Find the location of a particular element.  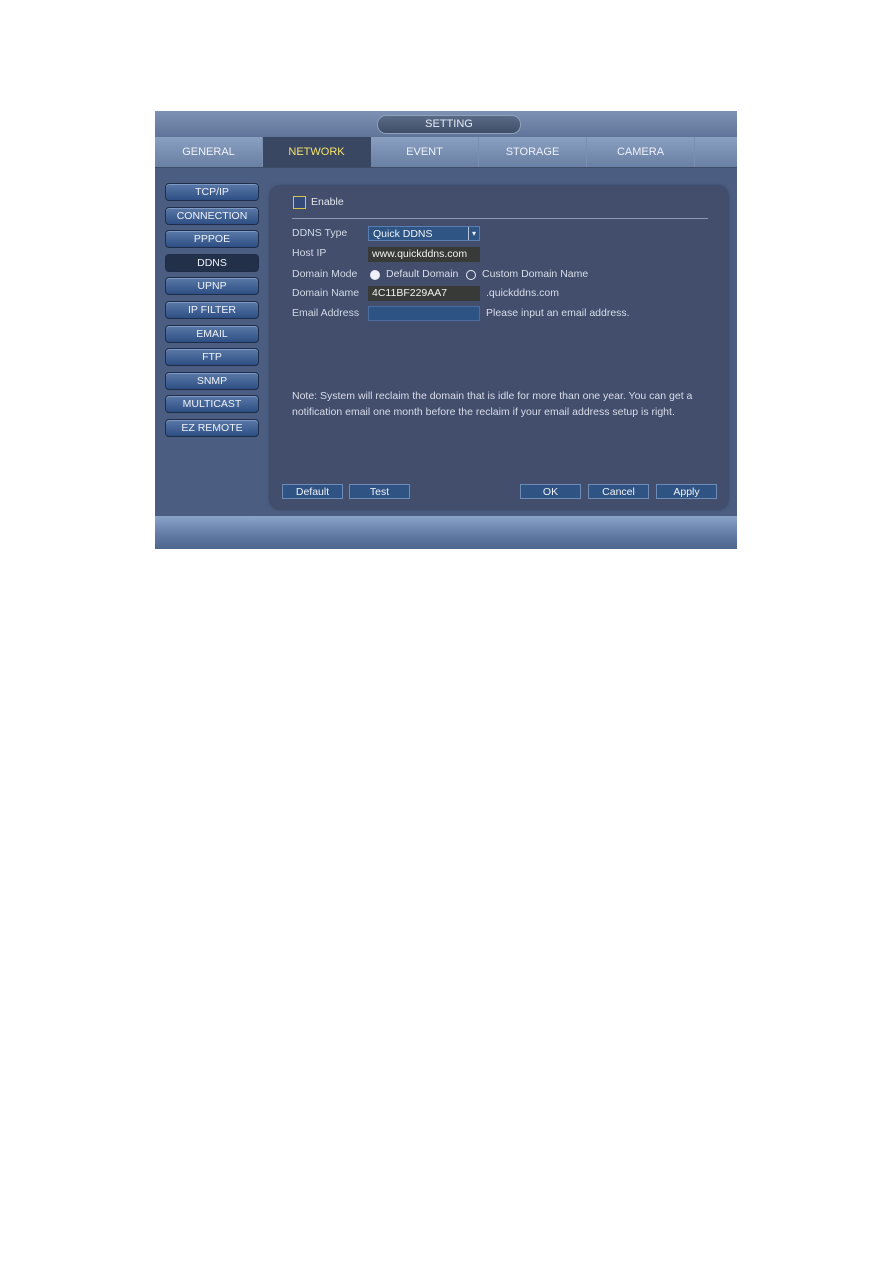

title-bar: SETTING is located at coordinates (446, 124).